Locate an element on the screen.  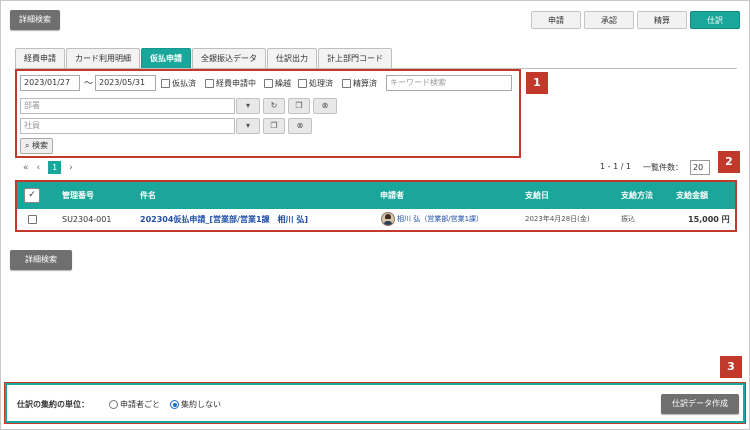
checkbox-label: 経費申請中 is located at coordinates (236, 83).